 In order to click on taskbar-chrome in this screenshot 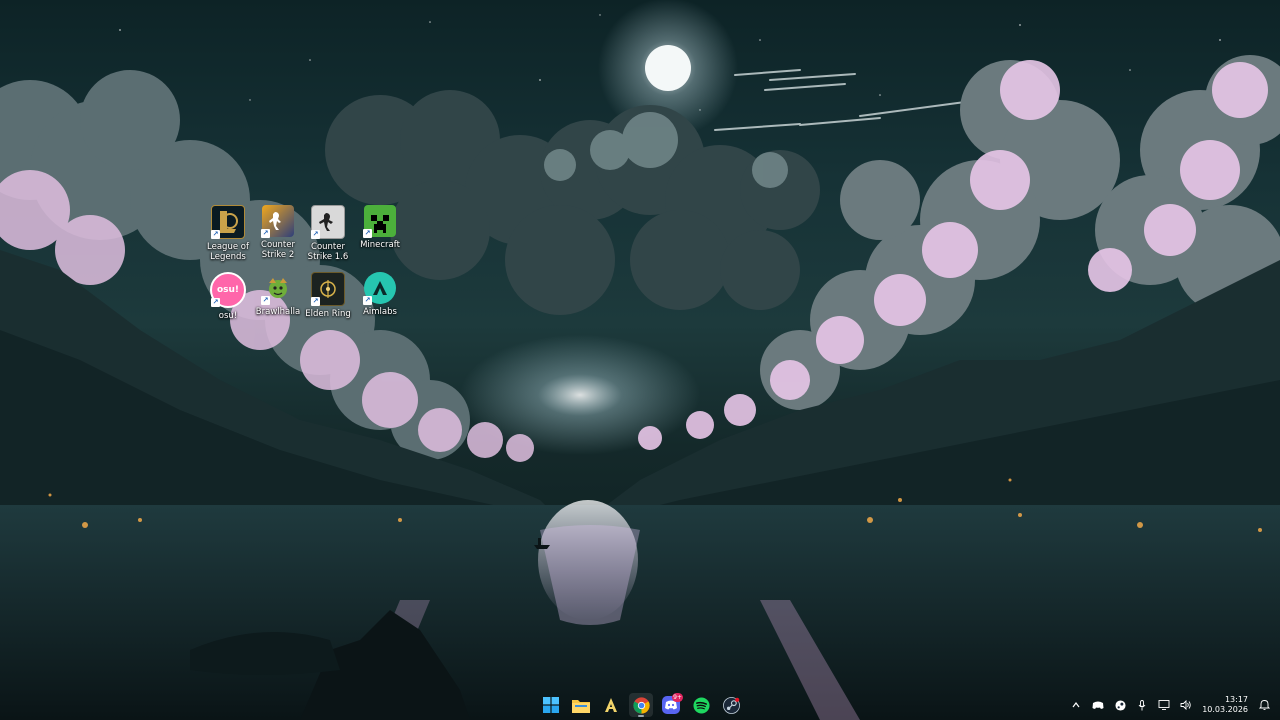, I will do `click(641, 705)`.